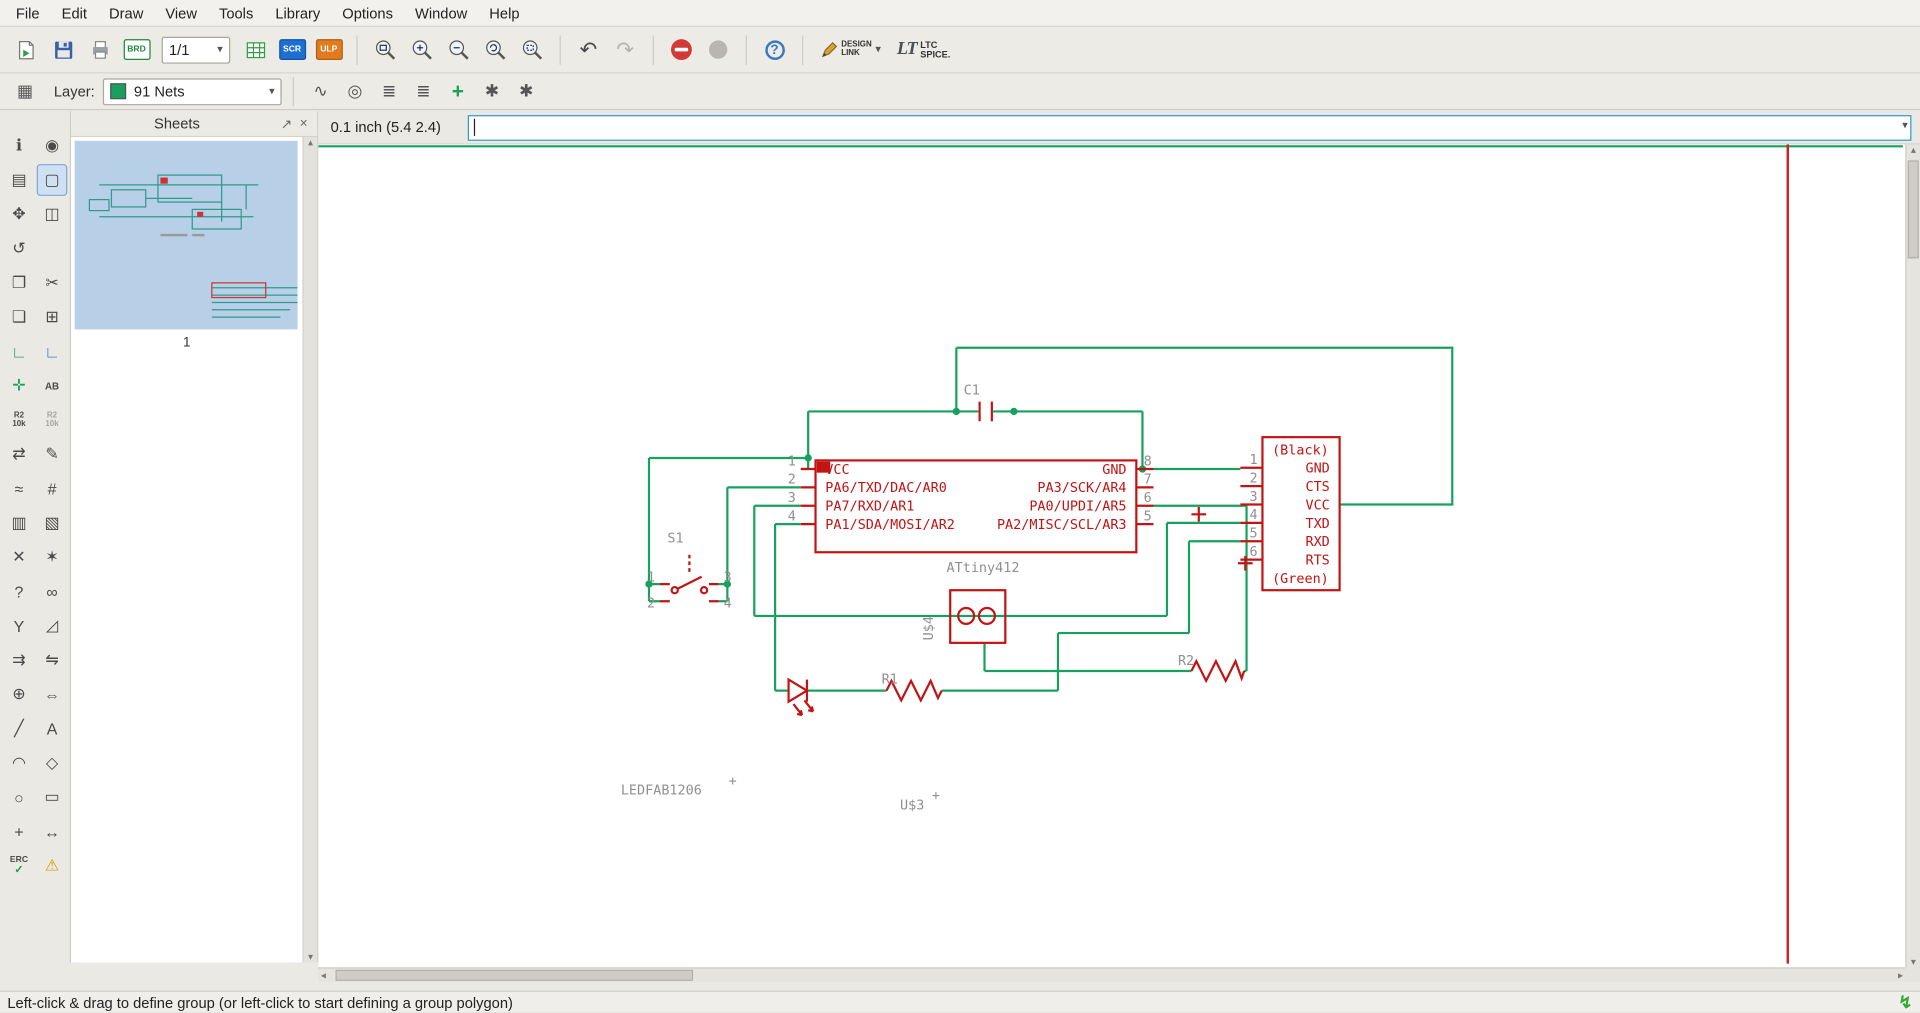  I want to click on undock-panel-icon: ↗, so click(286, 124).